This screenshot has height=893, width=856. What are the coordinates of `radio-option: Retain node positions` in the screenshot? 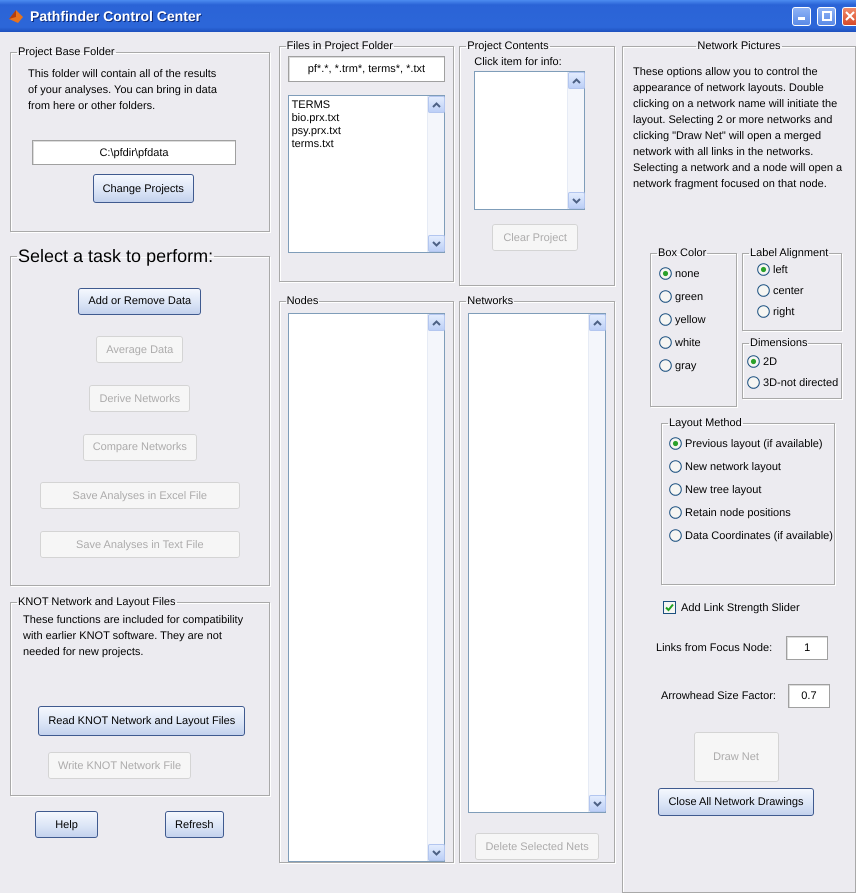 It's located at (730, 512).